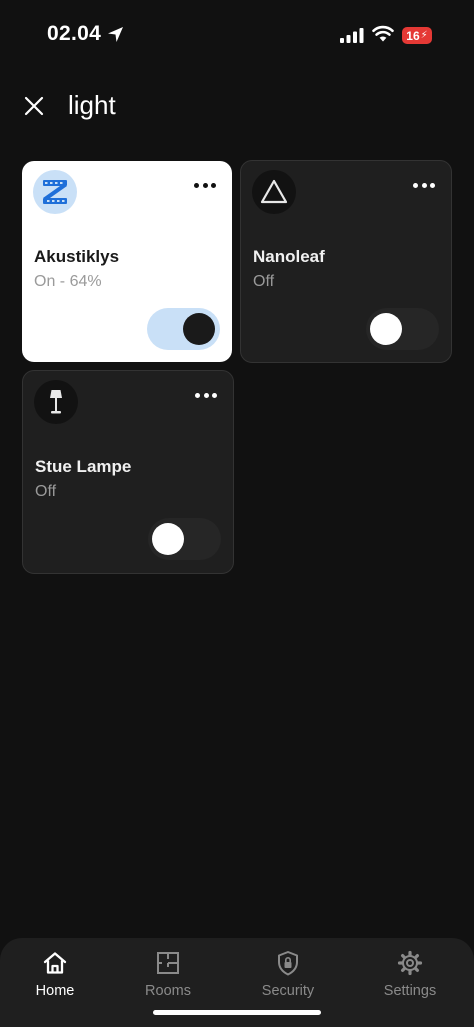 This screenshot has width=474, height=1027. What do you see at coordinates (237, 35) in the screenshot?
I see `status-bar: 02.04 16 ⚡` at bounding box center [237, 35].